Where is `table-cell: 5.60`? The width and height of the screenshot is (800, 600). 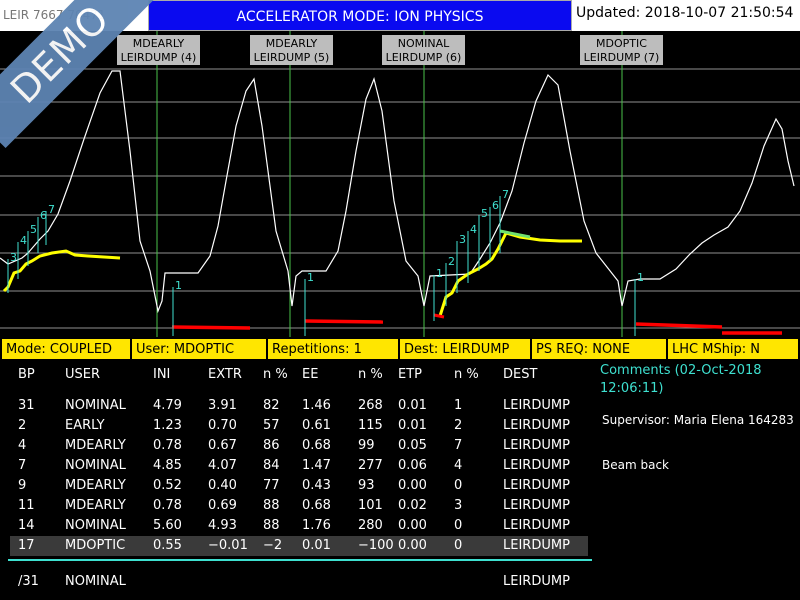 table-cell: 5.60 is located at coordinates (167, 525).